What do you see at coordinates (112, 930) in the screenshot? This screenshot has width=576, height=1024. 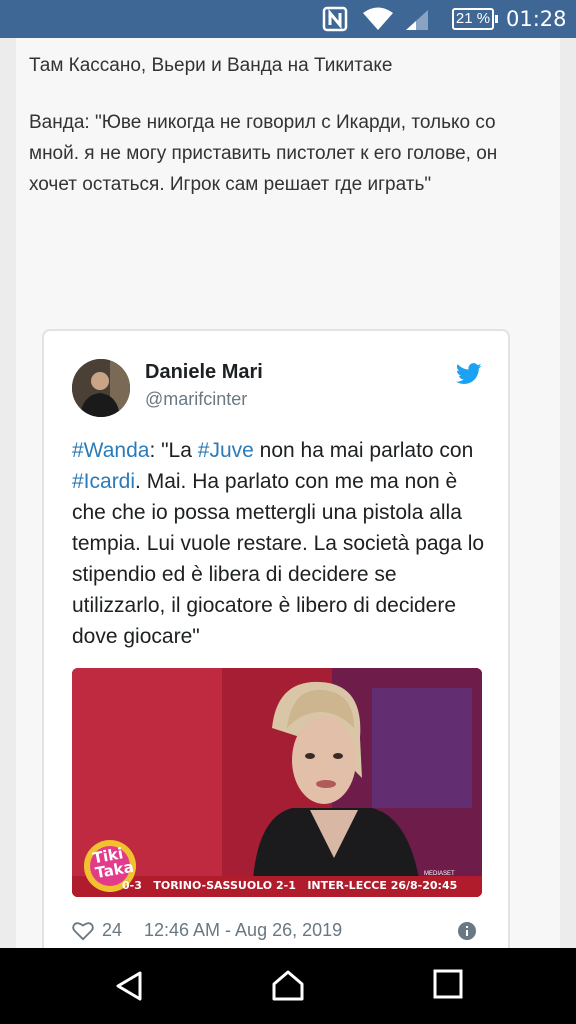 I see `like-count: 24` at bounding box center [112, 930].